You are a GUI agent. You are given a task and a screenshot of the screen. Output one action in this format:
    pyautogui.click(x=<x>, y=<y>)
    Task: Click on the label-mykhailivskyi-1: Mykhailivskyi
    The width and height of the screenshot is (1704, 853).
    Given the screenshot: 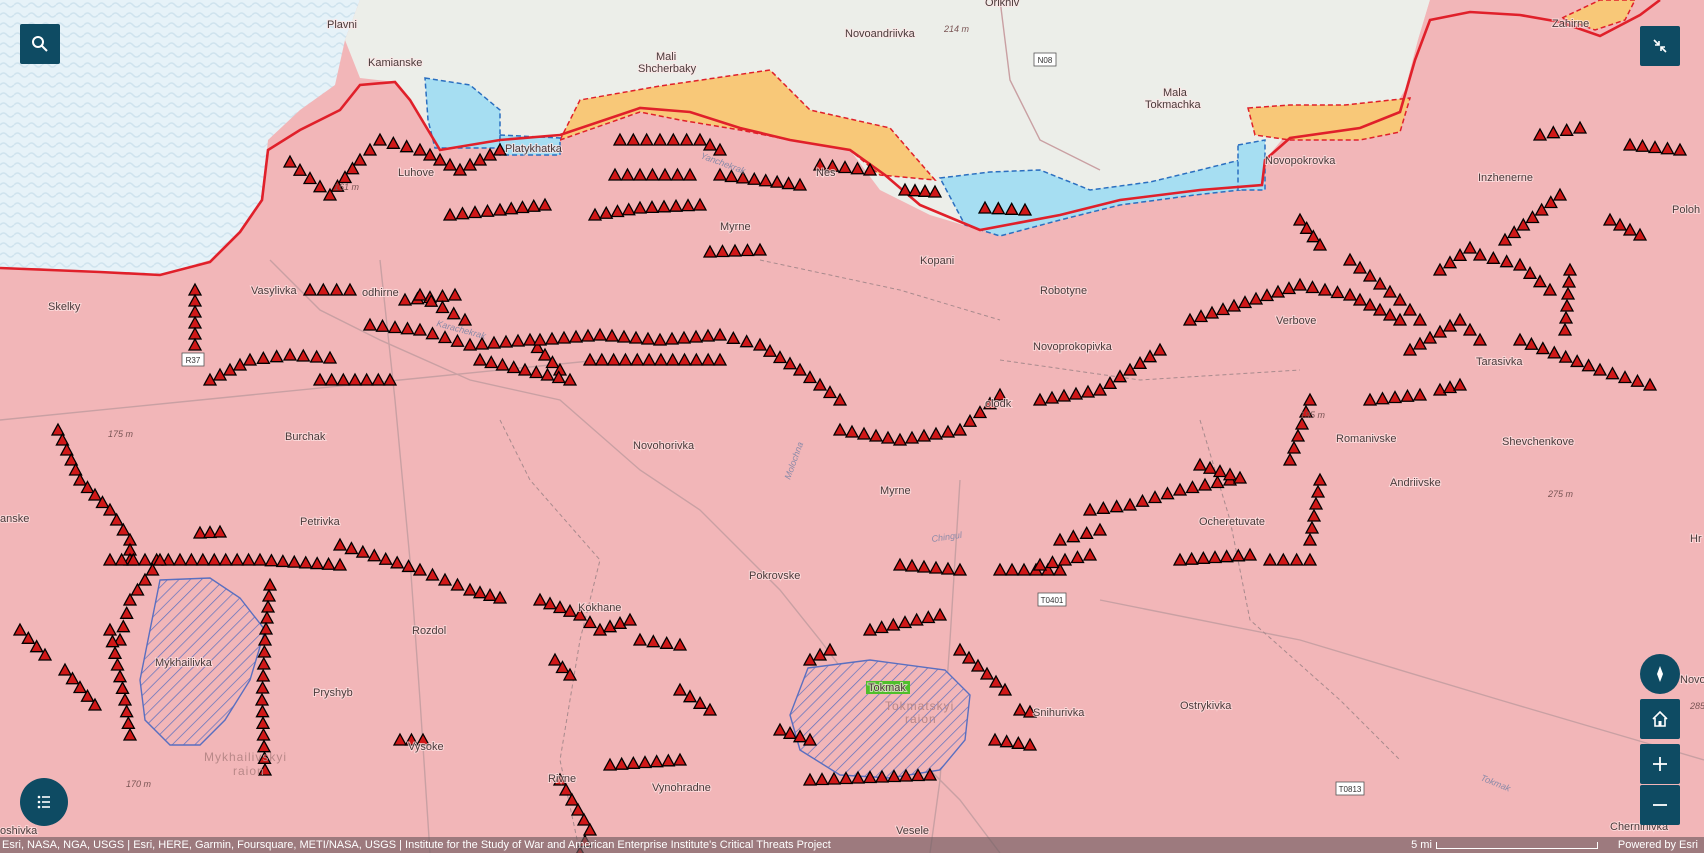 What is the action you would take?
    pyautogui.click(x=245, y=757)
    